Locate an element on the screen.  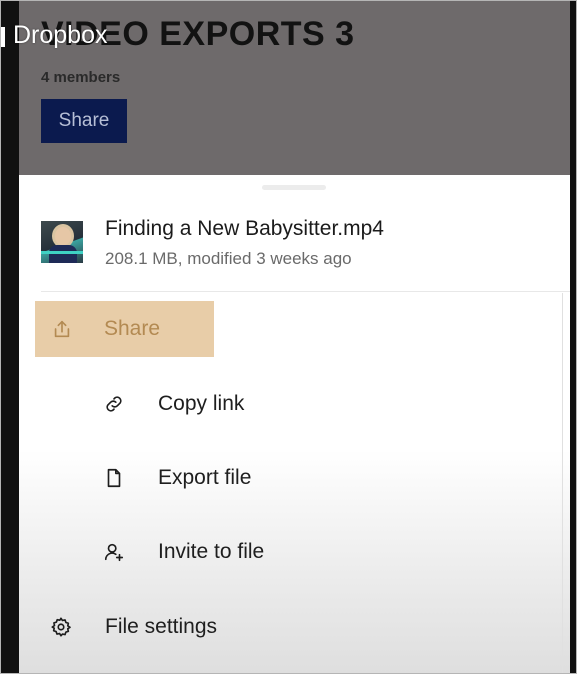
sheet-drag-handle is located at coordinates (294, 187).